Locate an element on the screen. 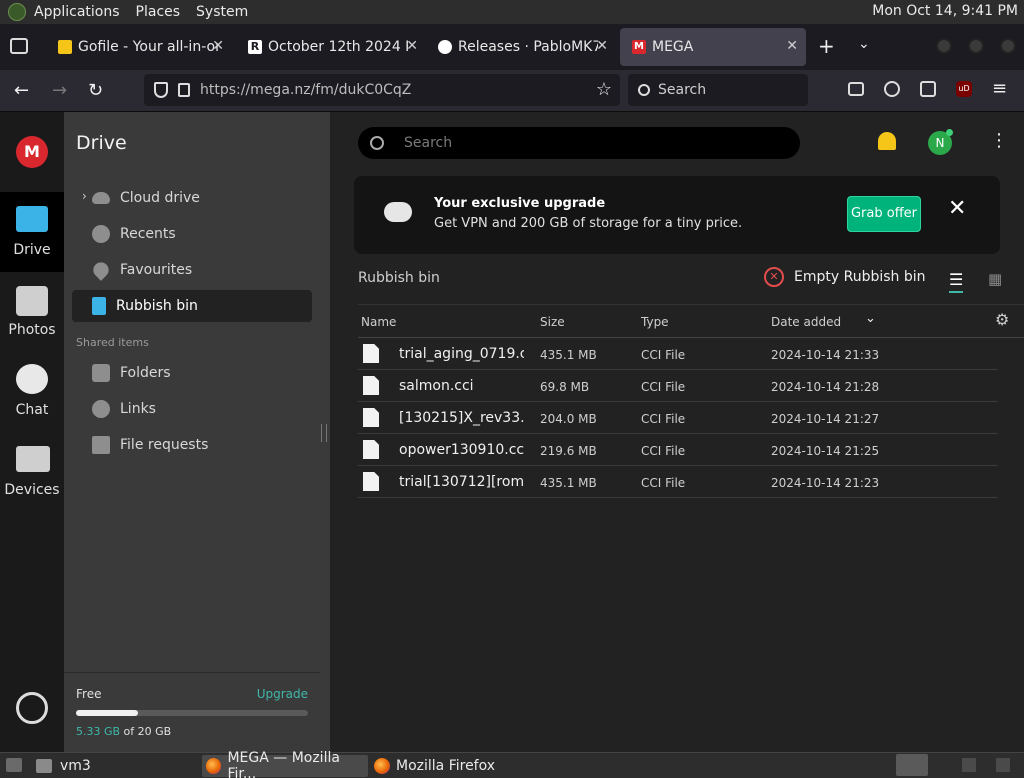  link-icon is located at coordinates (101, 409).